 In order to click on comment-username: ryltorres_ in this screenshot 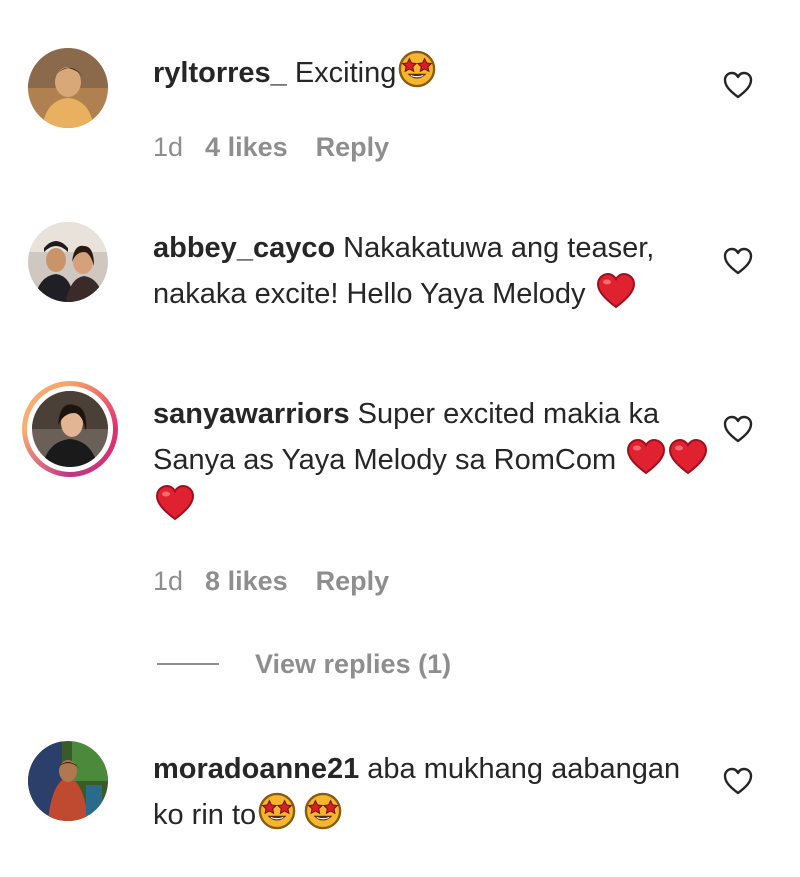, I will do `click(220, 73)`.